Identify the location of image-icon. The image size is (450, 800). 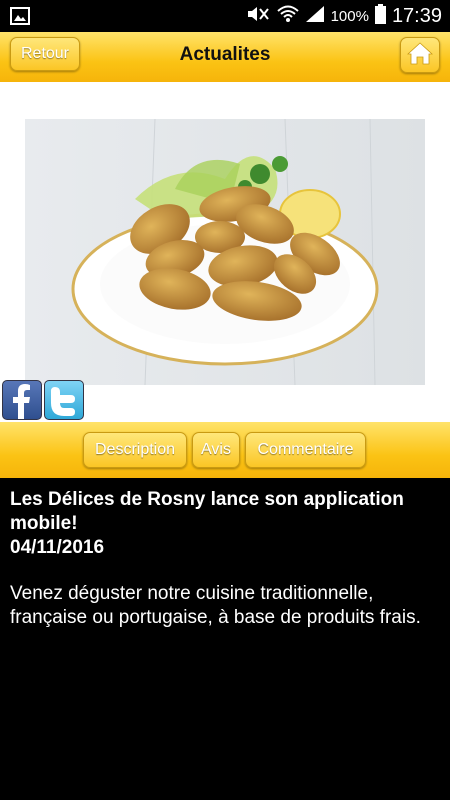
(20, 18).